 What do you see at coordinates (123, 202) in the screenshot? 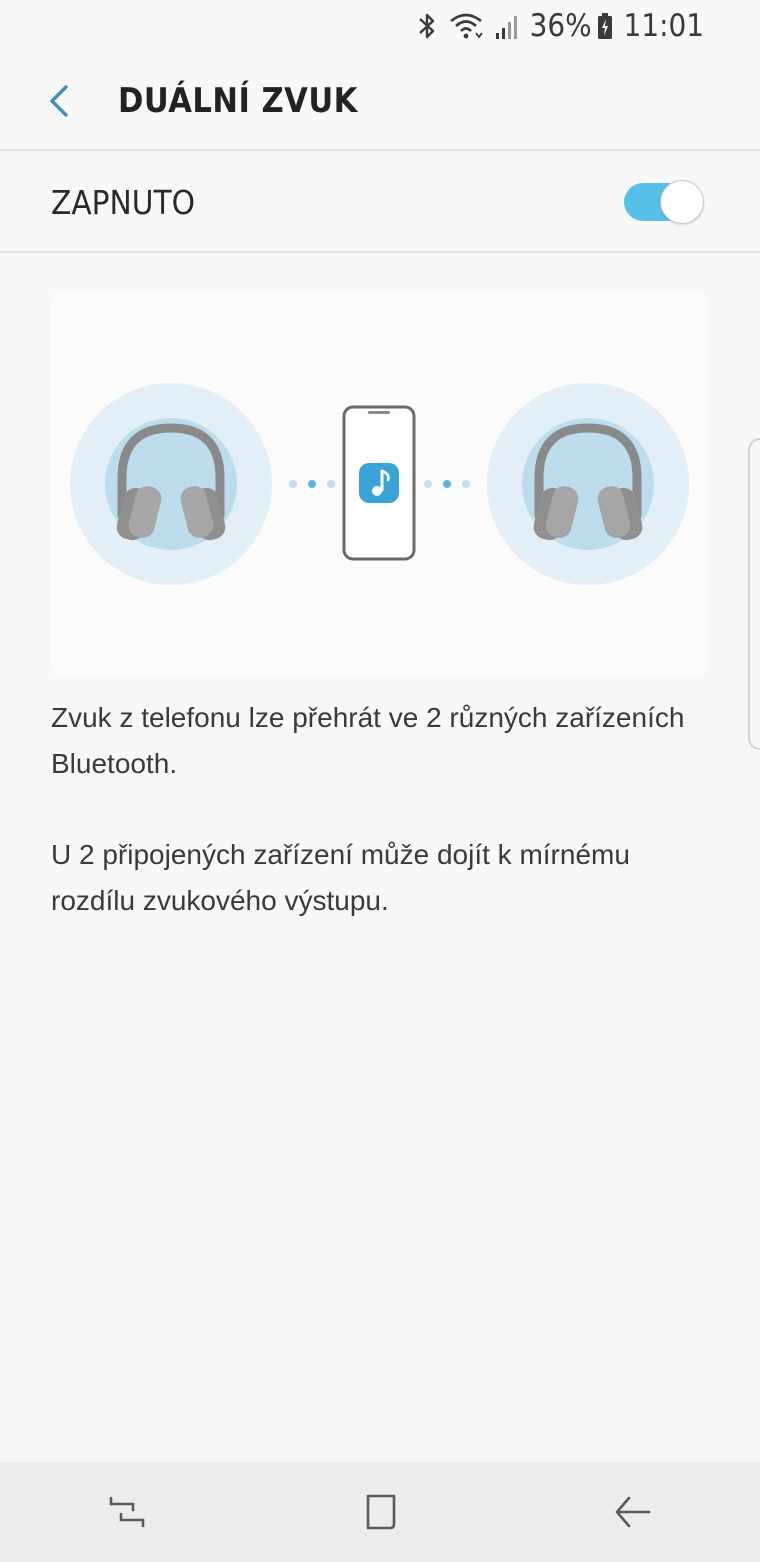
I see `switch-label: ZAPNUTO` at bounding box center [123, 202].